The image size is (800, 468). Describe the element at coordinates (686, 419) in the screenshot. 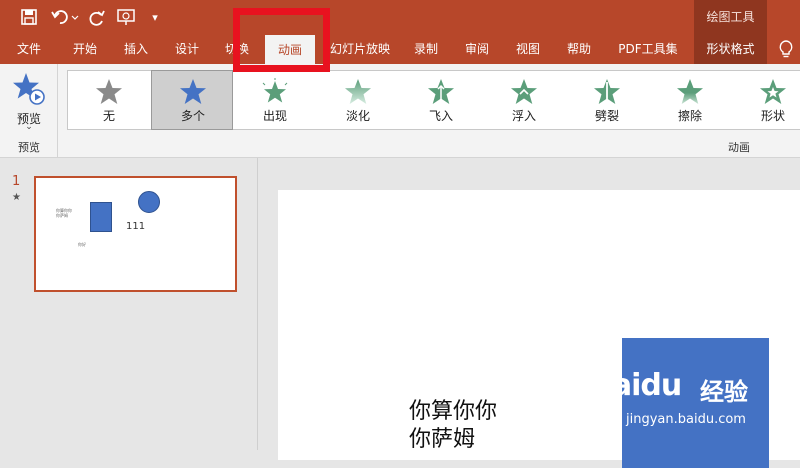

I see `watermark-url: jingyan.baidu.com` at that location.